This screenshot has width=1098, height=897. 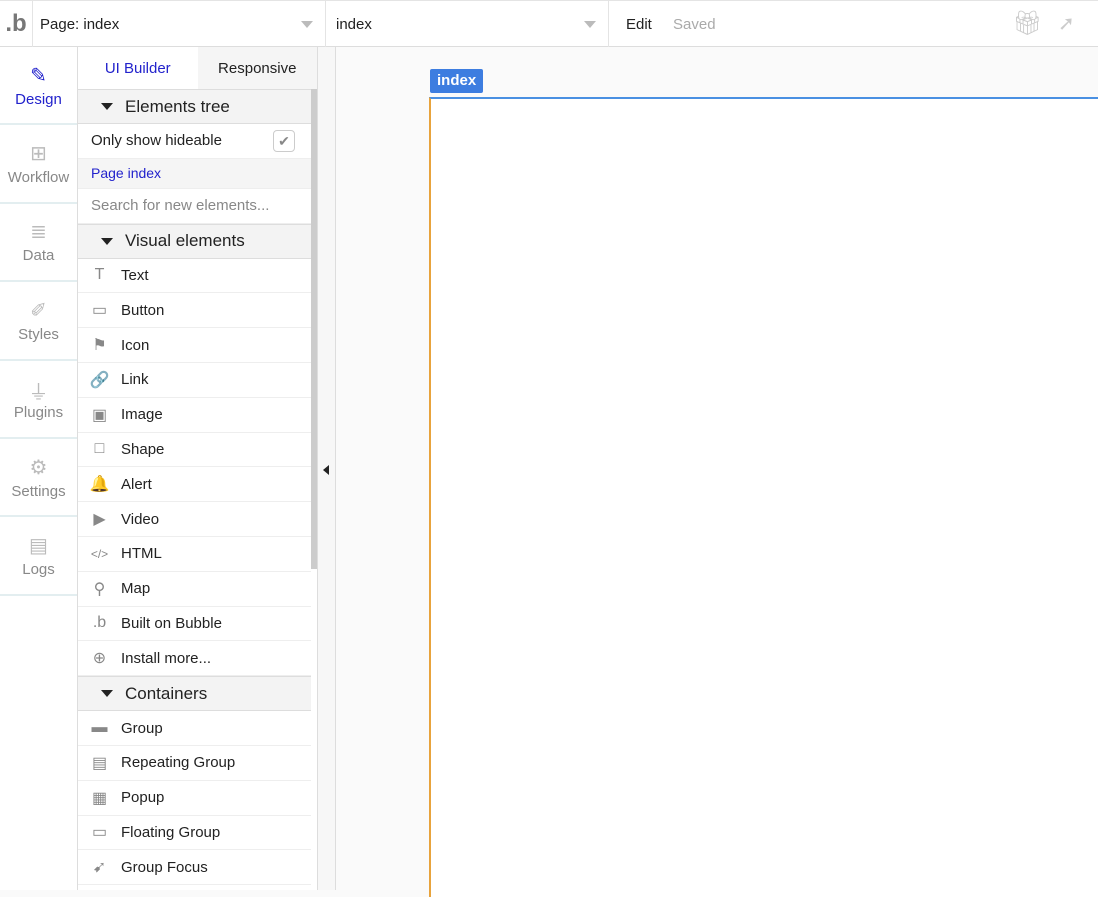 What do you see at coordinates (142, 415) in the screenshot?
I see `element-label: Image` at bounding box center [142, 415].